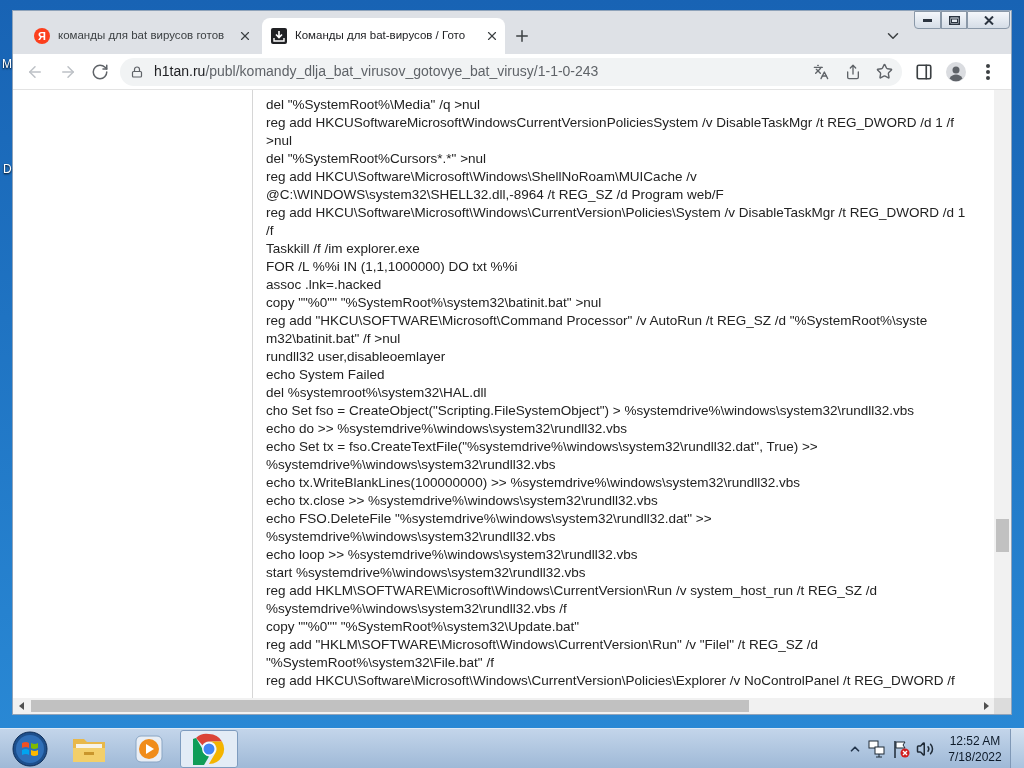  What do you see at coordinates (392, 267) in the screenshot?
I see `code-line: FOR /L %%i IN (1,1,1000000) DO txt %%i` at bounding box center [392, 267].